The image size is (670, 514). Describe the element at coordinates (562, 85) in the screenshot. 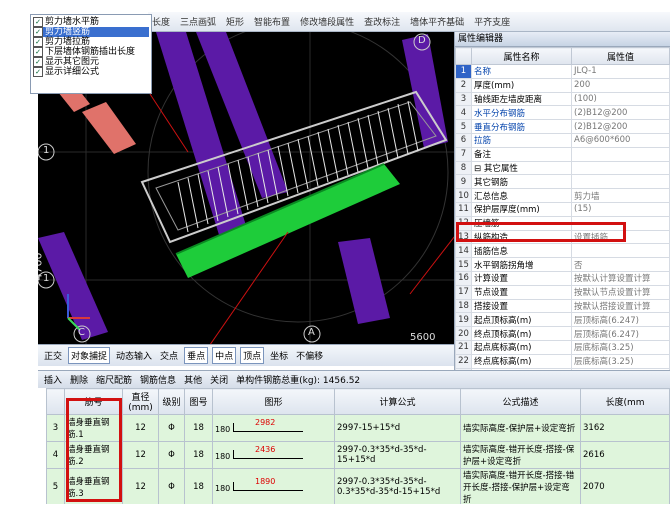

I see `property-row: 2 厚度(mm) 200` at that location.